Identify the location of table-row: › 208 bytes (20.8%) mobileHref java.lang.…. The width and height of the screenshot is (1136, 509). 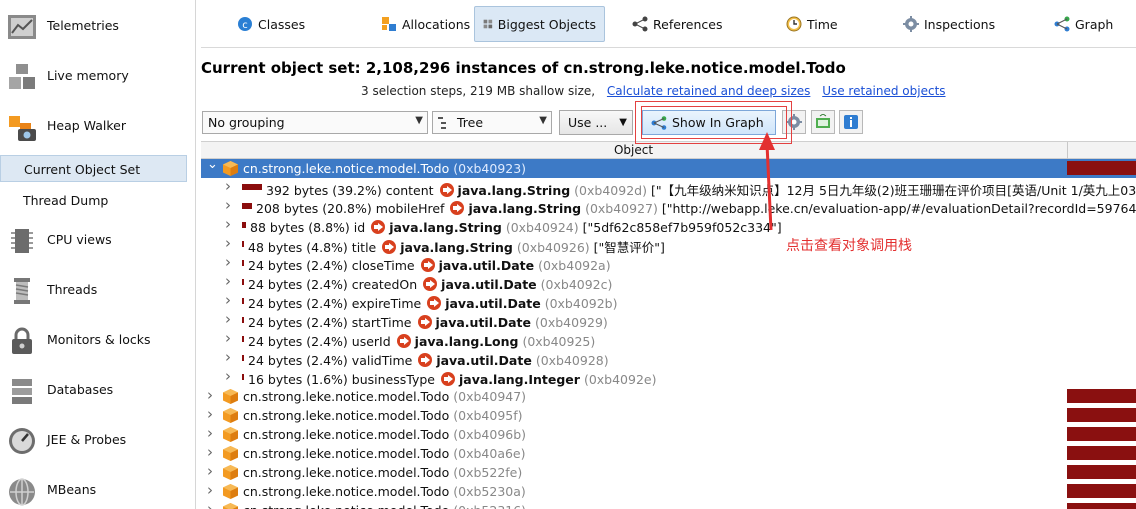
(668, 206).